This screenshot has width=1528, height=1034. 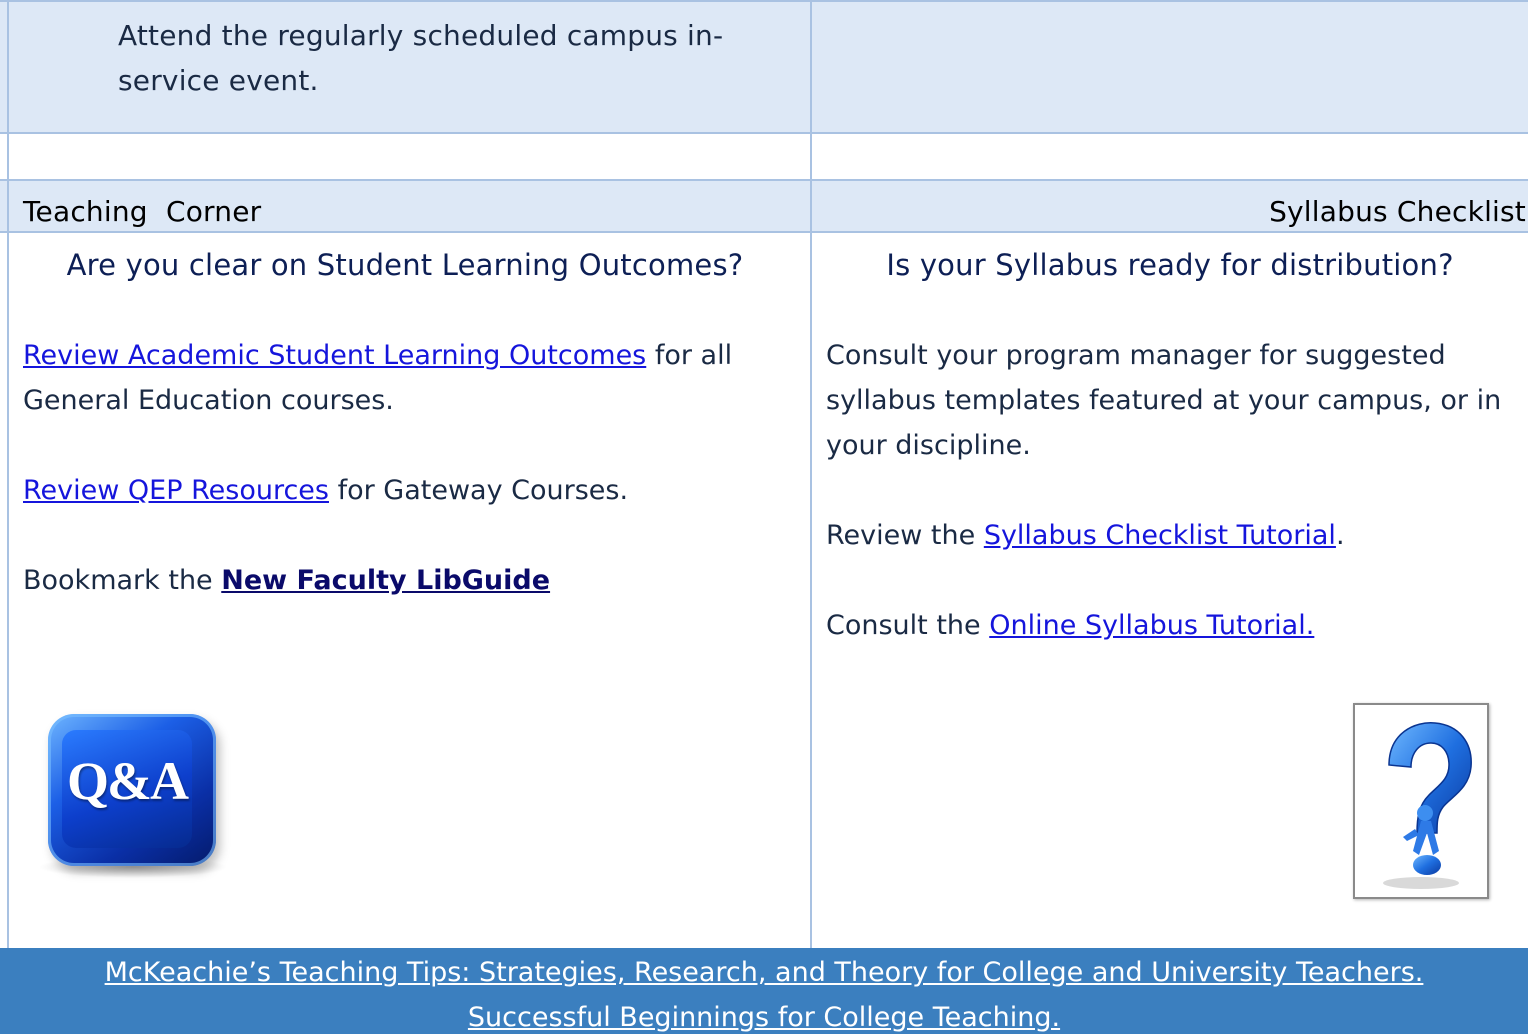 What do you see at coordinates (905, 535) in the screenshot?
I see `checklist-prefix-text: Review the` at bounding box center [905, 535].